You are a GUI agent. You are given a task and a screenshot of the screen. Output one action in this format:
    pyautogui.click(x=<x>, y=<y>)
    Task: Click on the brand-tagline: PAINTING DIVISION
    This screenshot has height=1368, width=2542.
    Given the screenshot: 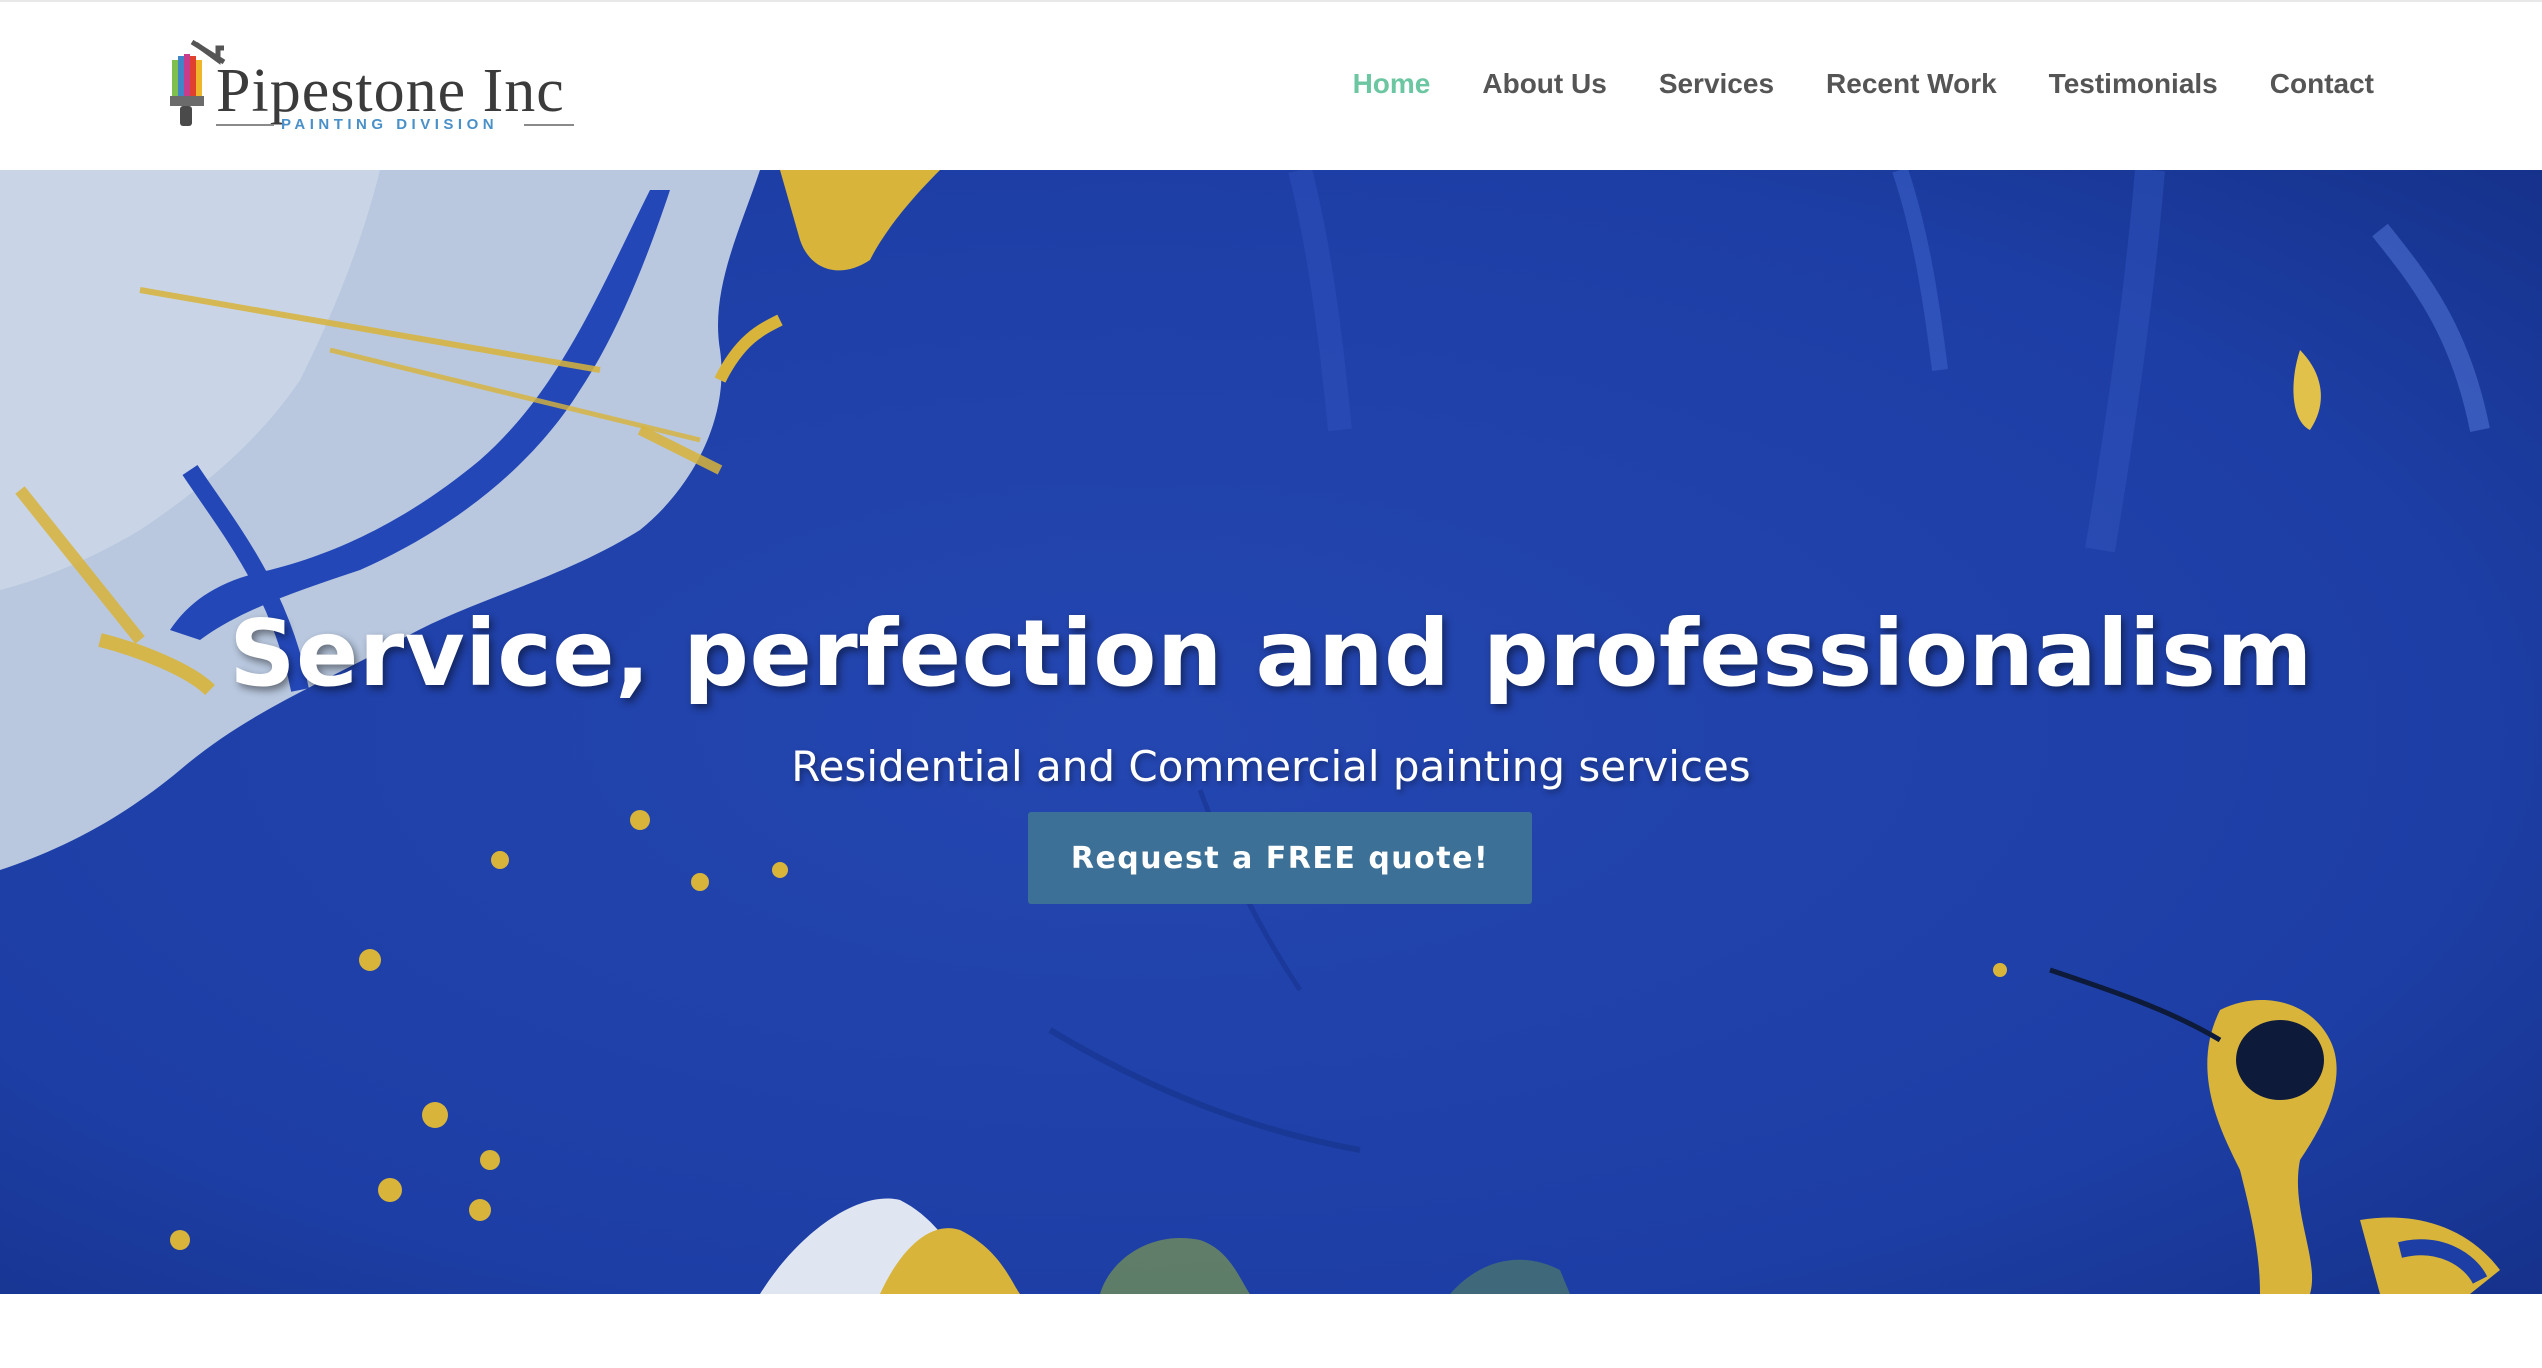 What is the action you would take?
    pyautogui.click(x=390, y=124)
    